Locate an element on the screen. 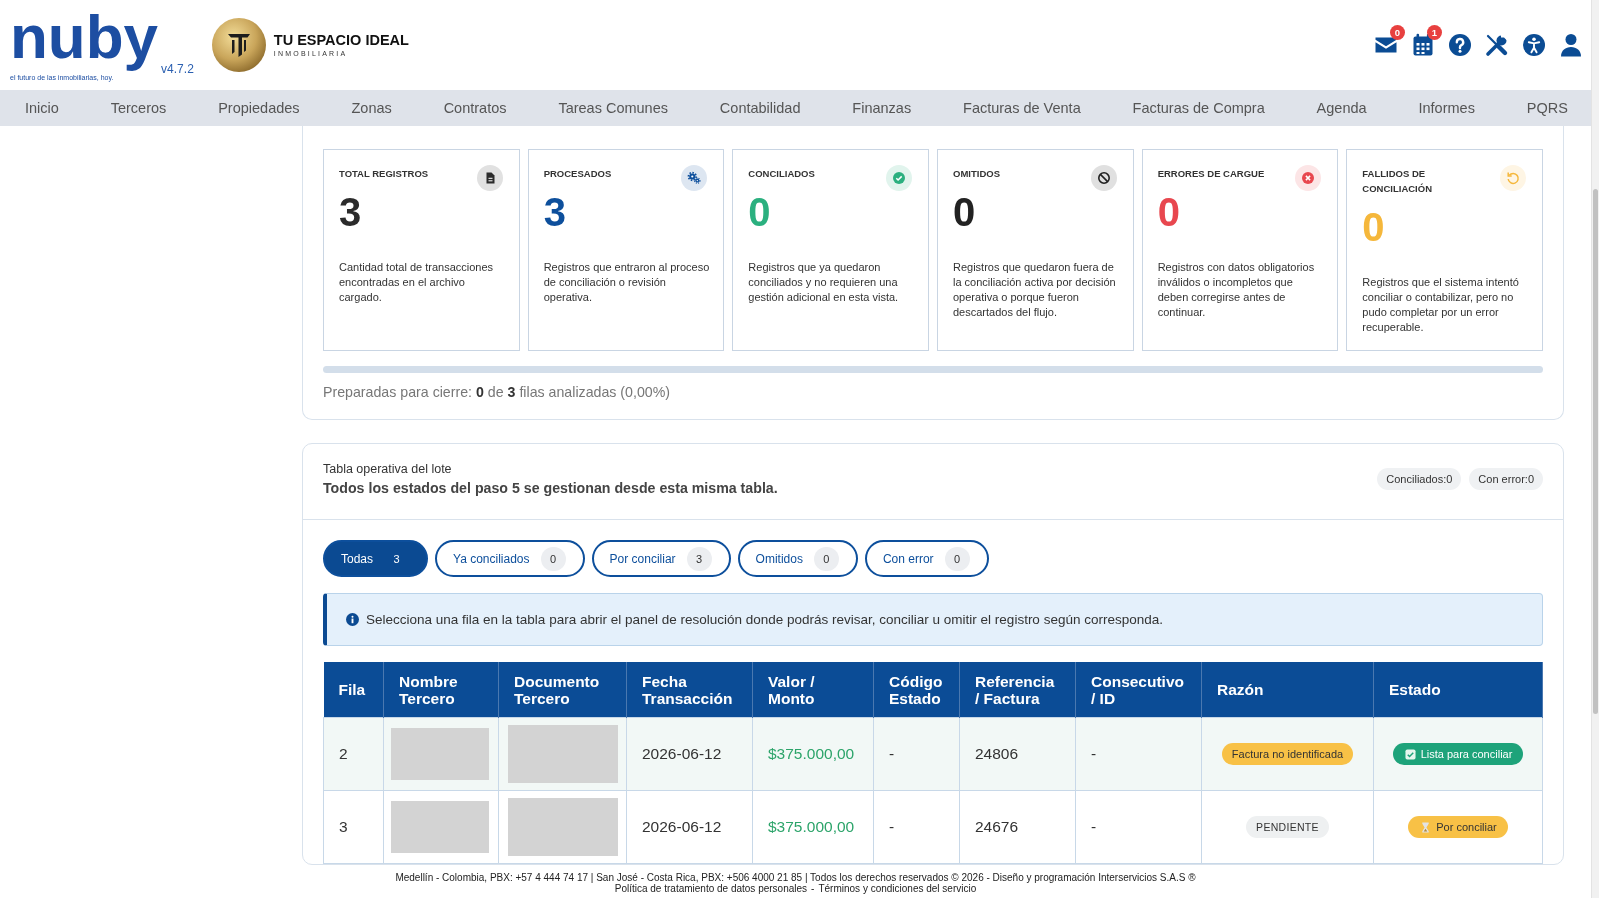  summary-badge: Con error:0 is located at coordinates (1506, 479).